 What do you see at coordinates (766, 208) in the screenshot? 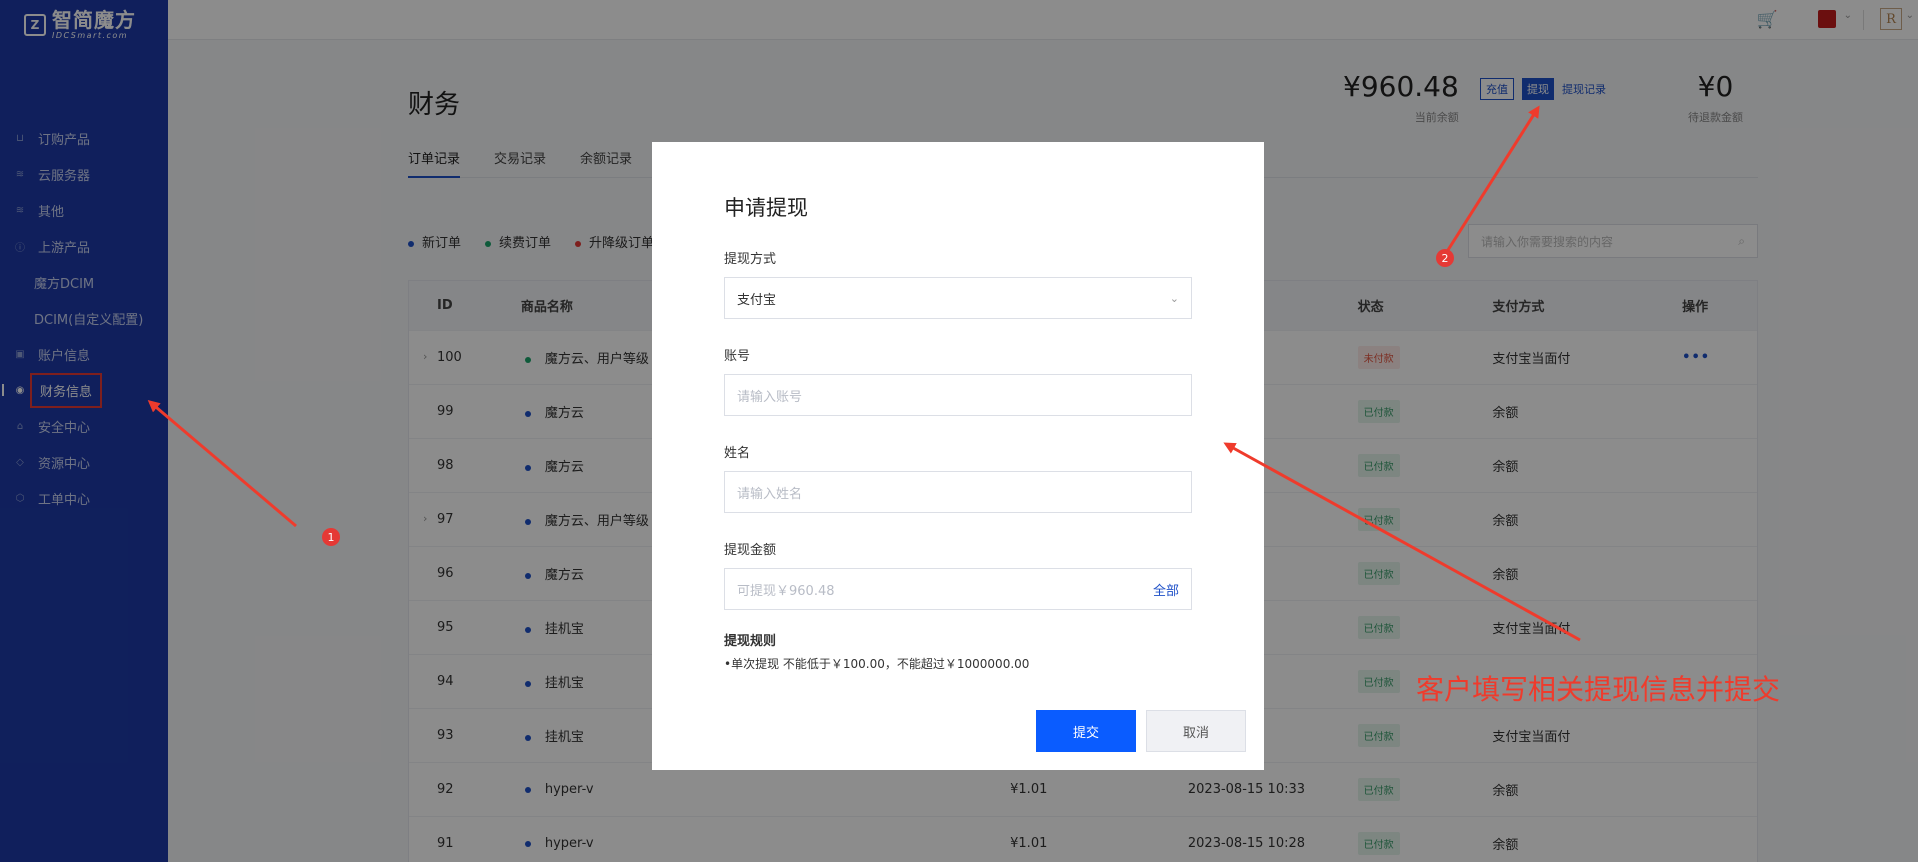
I see `dialog-title: 申请提现` at bounding box center [766, 208].